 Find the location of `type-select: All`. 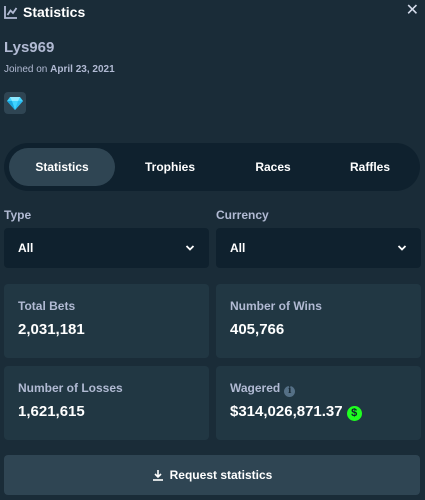

type-select: All is located at coordinates (106, 248).